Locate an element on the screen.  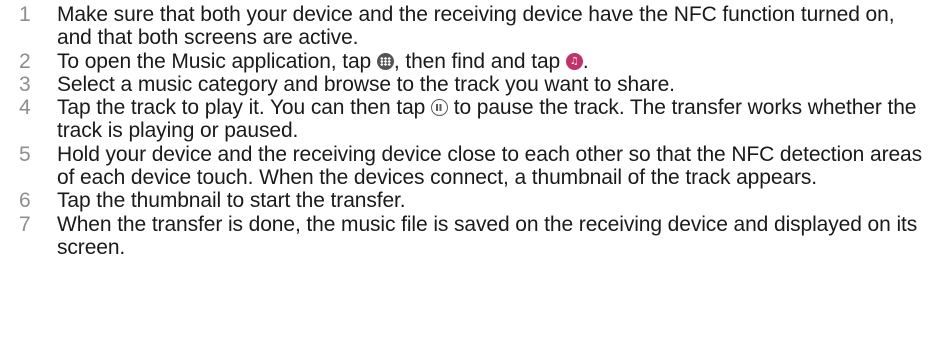
apps-grid-icon is located at coordinates (385, 61).